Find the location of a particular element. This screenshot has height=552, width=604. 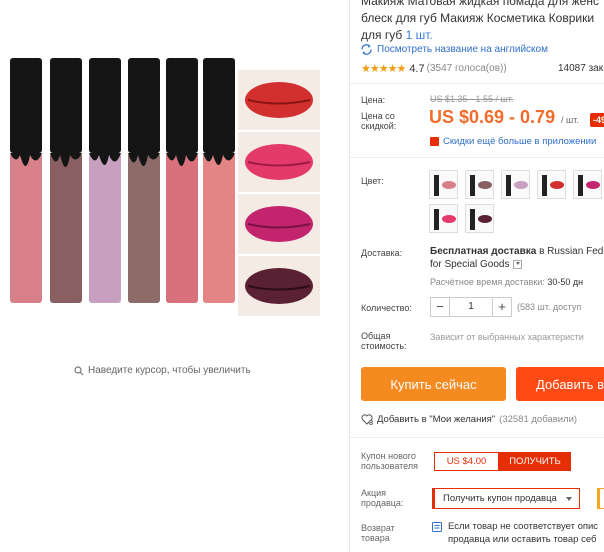

translate-link: Посмотреть название на английском is located at coordinates (454, 49).